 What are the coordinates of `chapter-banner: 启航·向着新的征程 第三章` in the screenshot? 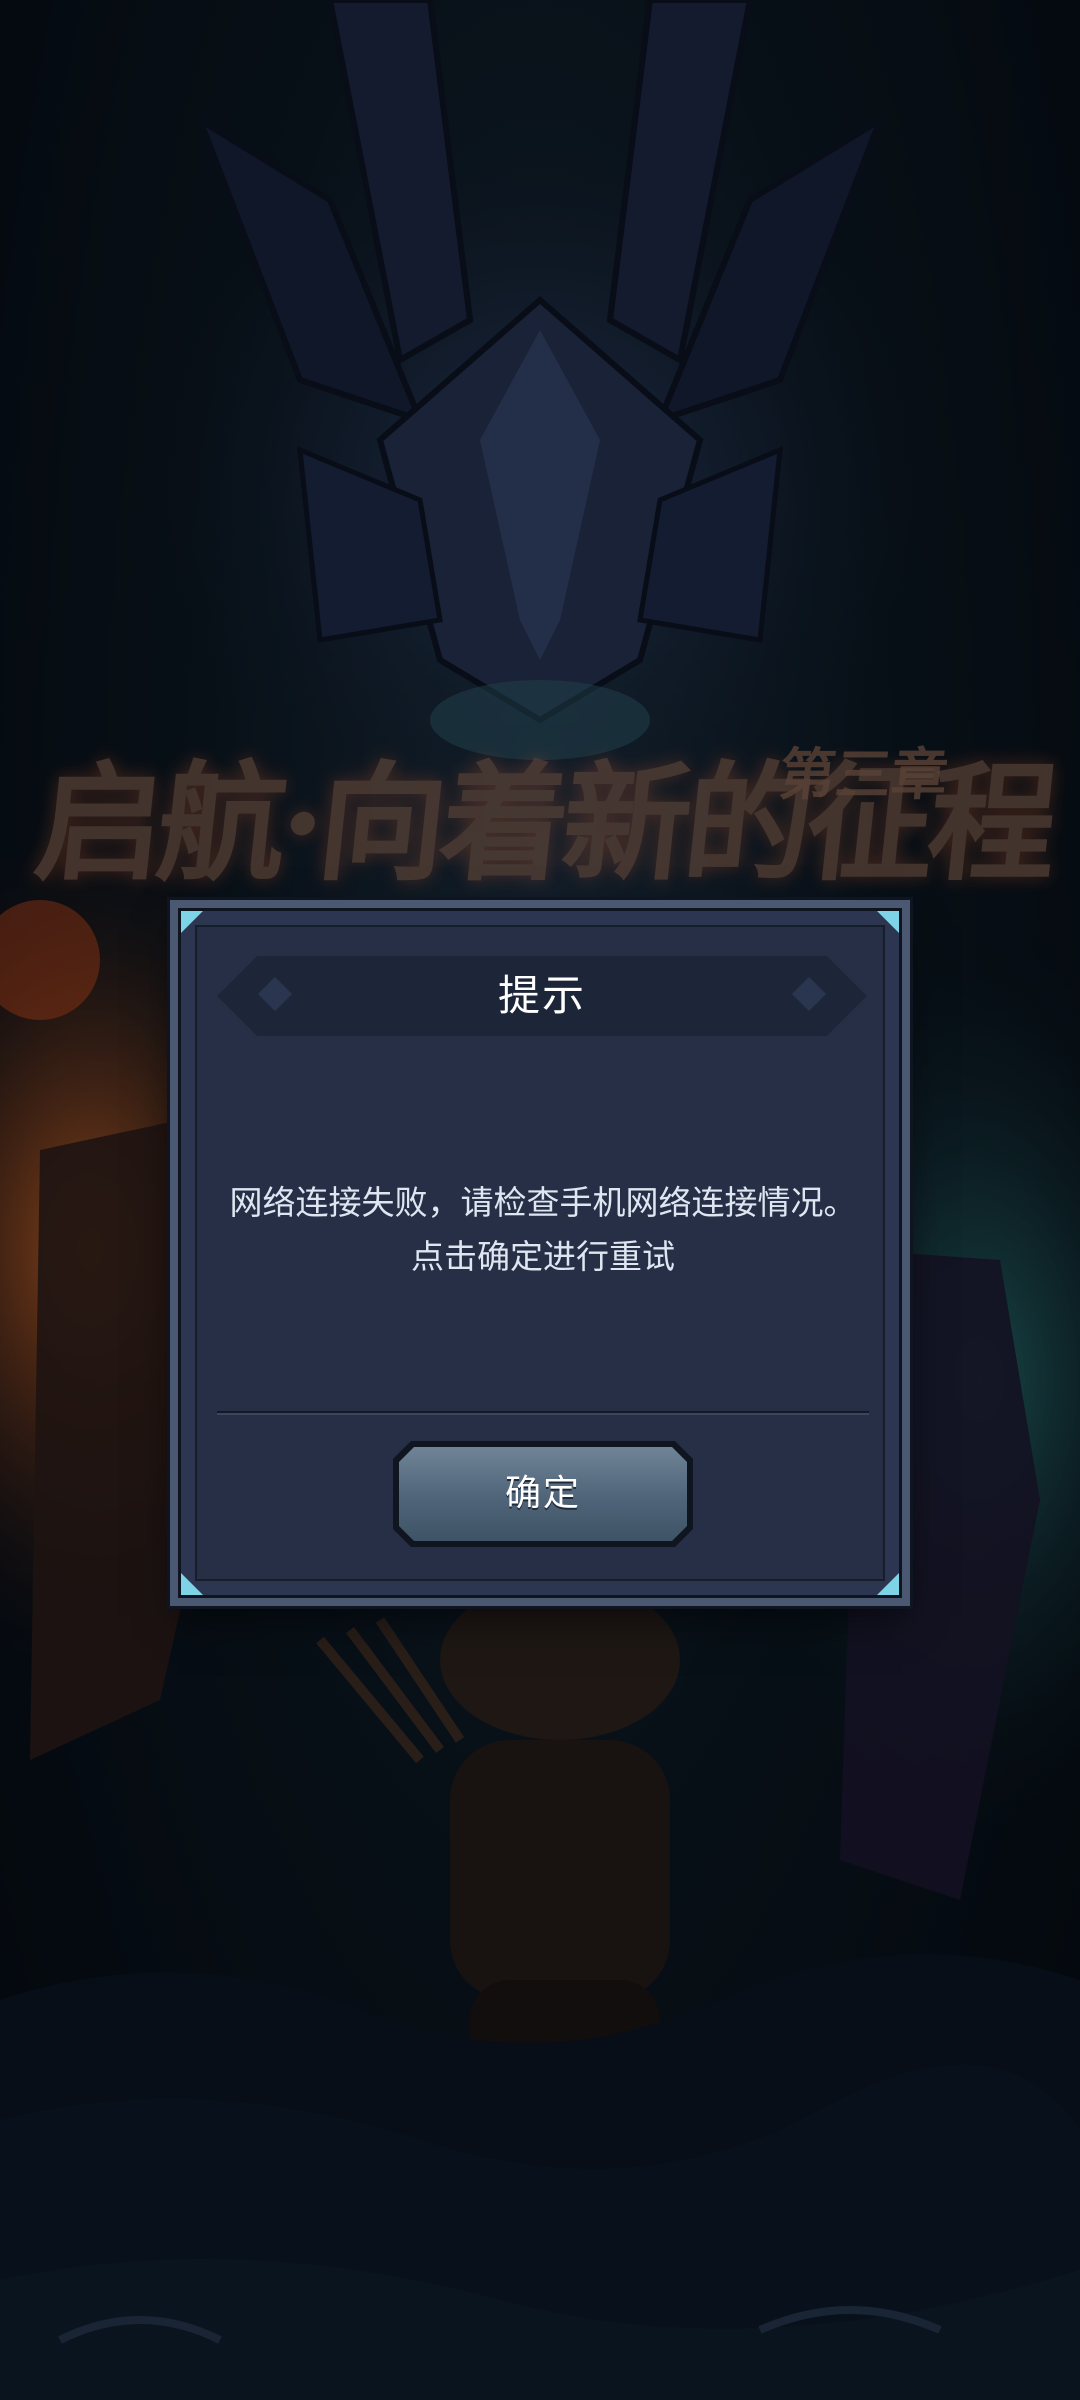 It's located at (540, 805).